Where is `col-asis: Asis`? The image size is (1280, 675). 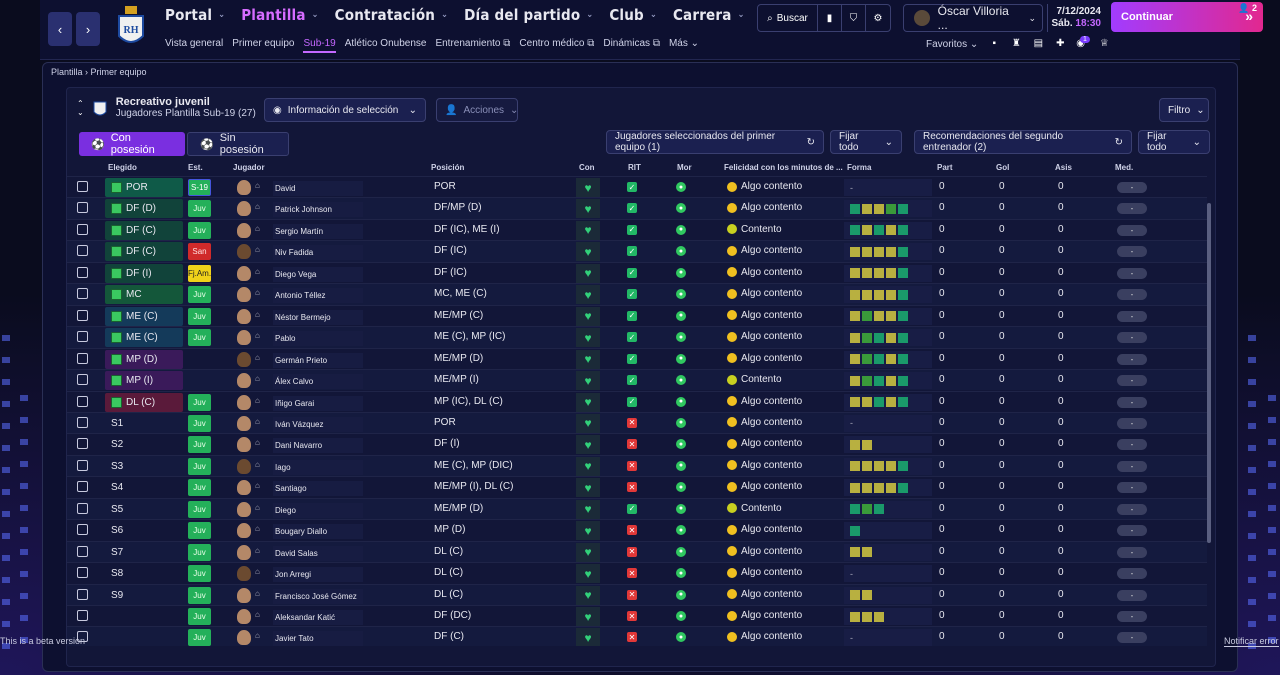
col-asis: Asis is located at coordinates (1063, 167).